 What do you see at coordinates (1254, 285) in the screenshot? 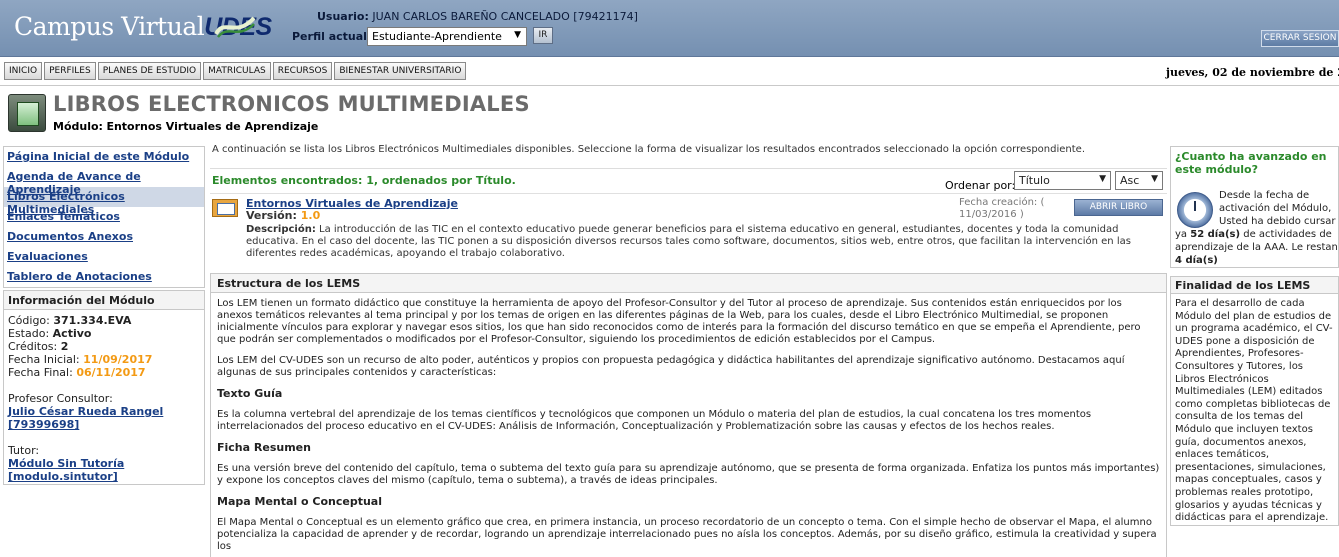
I see `lems-purpose-title: Finalidad de los LEMS` at bounding box center [1254, 285].